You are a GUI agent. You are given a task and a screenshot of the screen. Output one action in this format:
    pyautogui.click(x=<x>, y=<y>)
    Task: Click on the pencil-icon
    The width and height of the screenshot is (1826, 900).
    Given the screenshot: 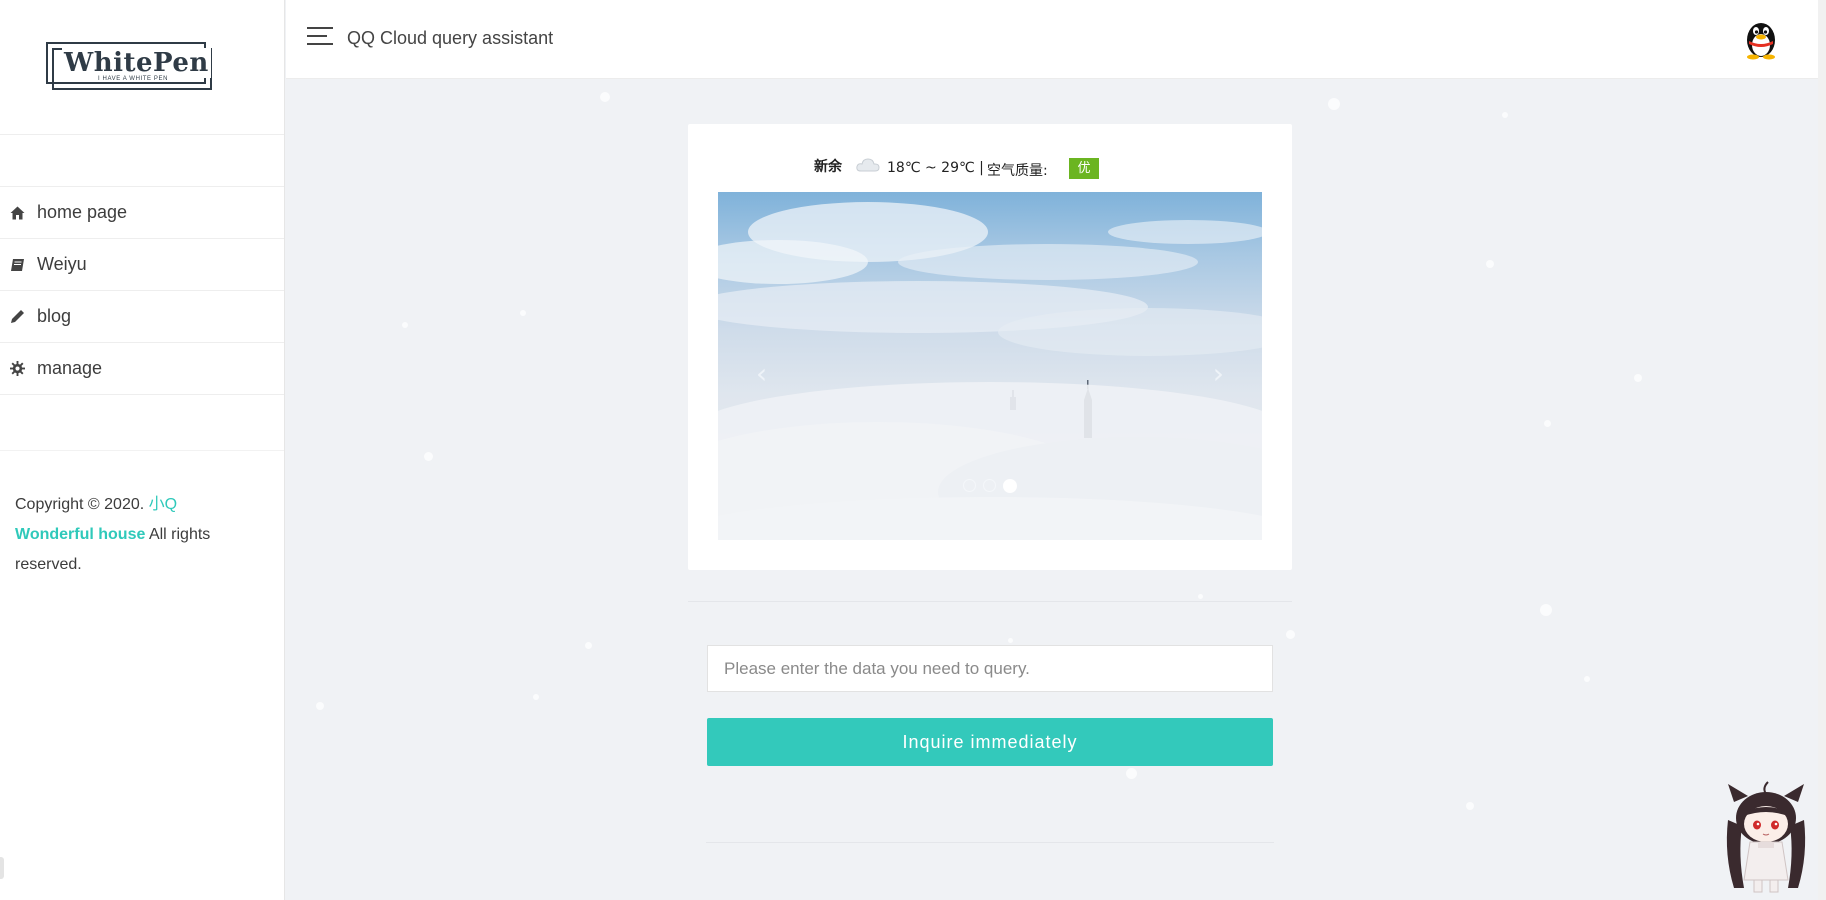 What is the action you would take?
    pyautogui.click(x=17, y=316)
    